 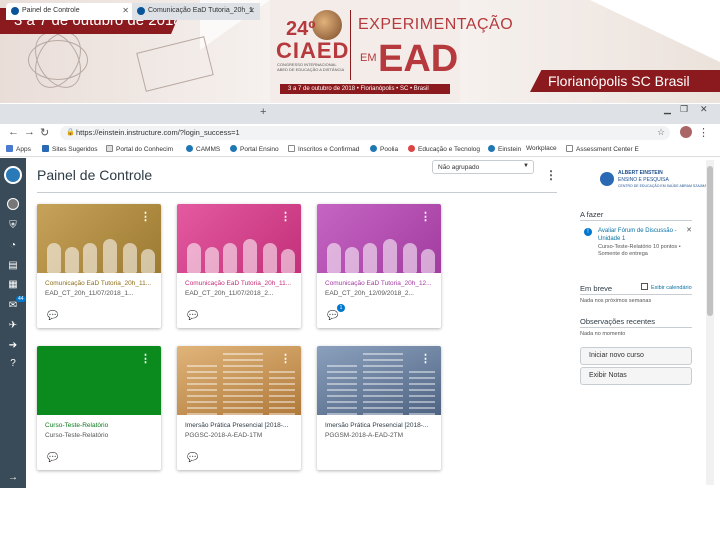 I want to click on browser-tab-course: Comunicação EaD Tutoria_20h_1 ✕, so click(x=196, y=11).